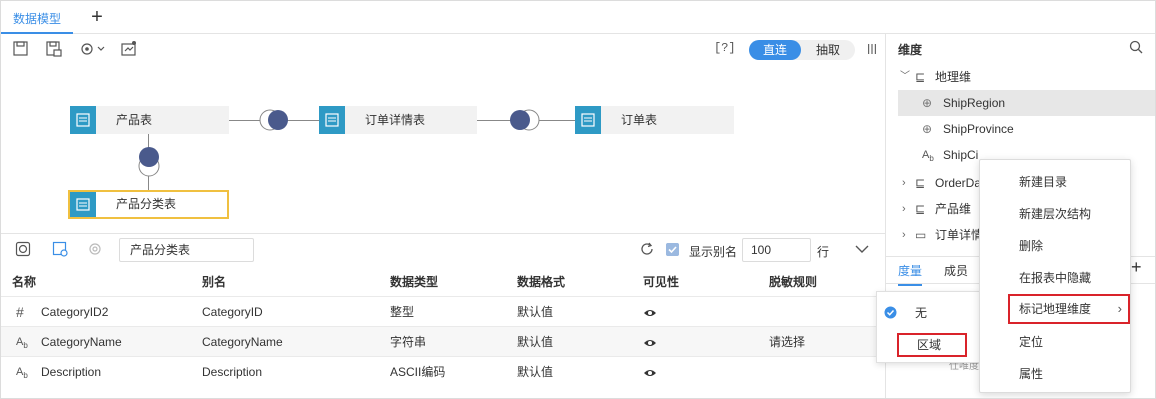  Describe the element at coordinates (828, 50) in the screenshot. I see `mode-extract-button: 抽取` at that location.